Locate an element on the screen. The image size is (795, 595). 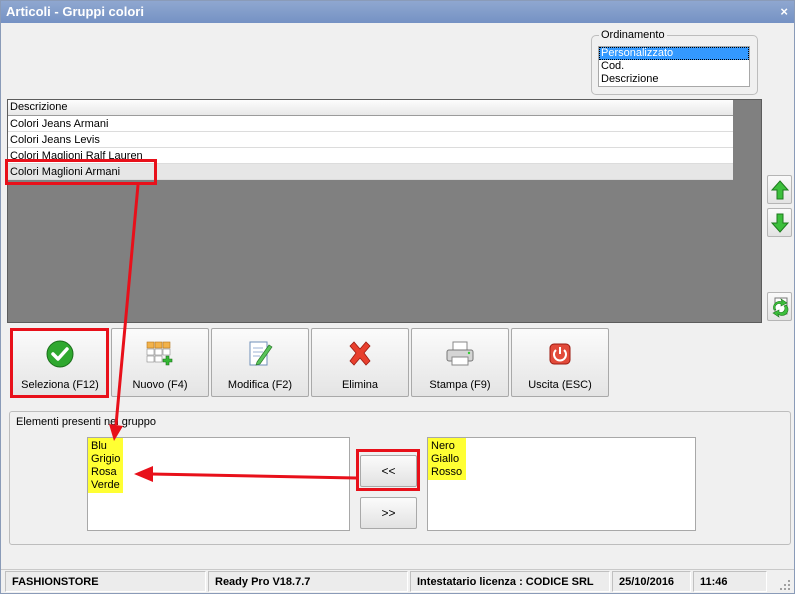
close-icon: × is located at coordinates (784, 12).